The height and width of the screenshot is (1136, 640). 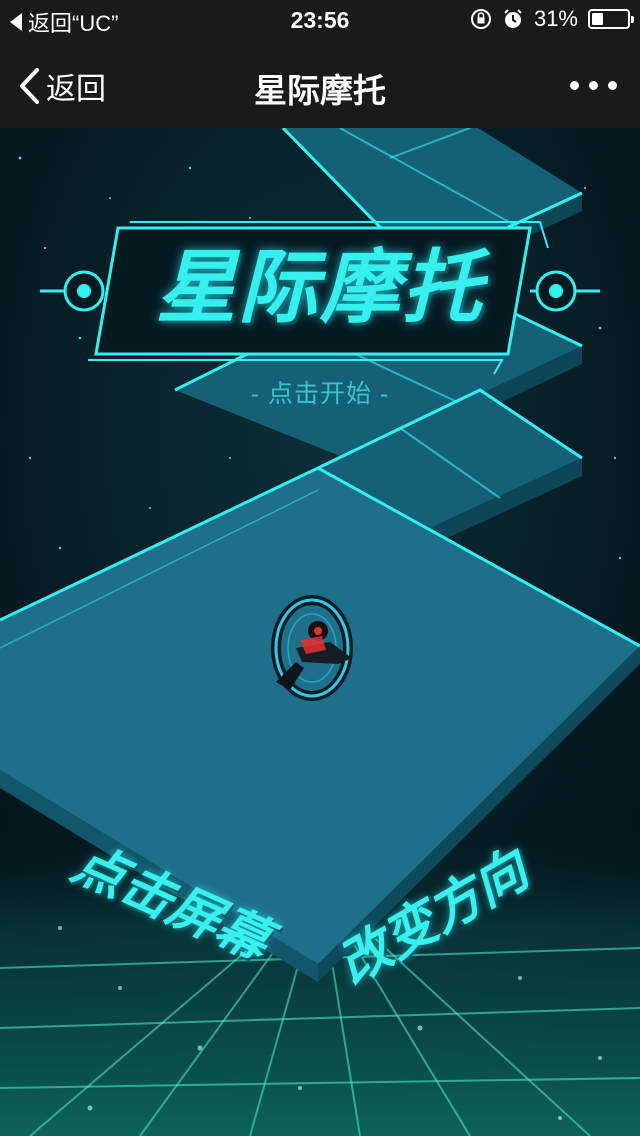 I want to click on game-logo-text: 星际摩托, so click(x=320, y=287).